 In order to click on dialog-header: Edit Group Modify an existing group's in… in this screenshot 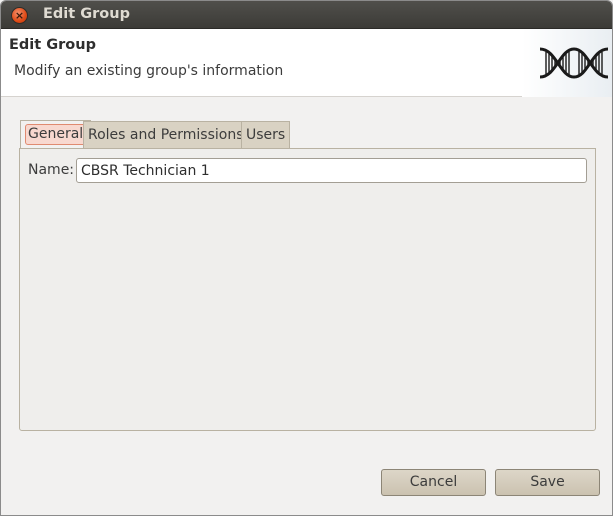, I will do `click(306, 63)`.